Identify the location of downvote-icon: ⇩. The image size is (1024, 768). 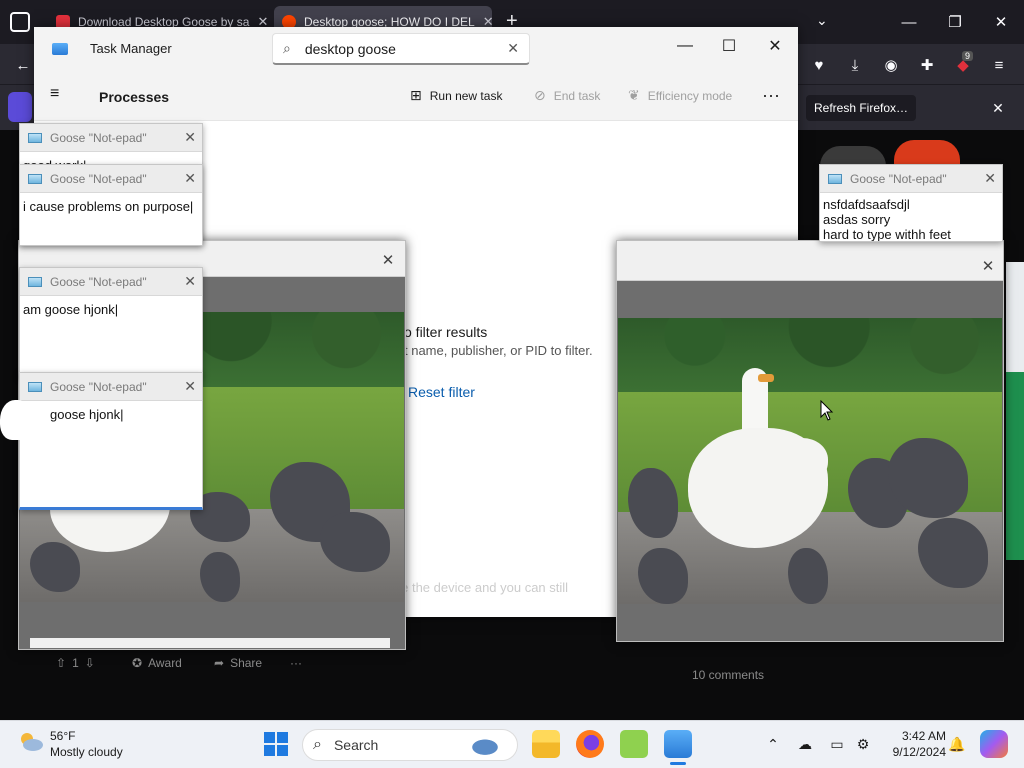
(90, 663).